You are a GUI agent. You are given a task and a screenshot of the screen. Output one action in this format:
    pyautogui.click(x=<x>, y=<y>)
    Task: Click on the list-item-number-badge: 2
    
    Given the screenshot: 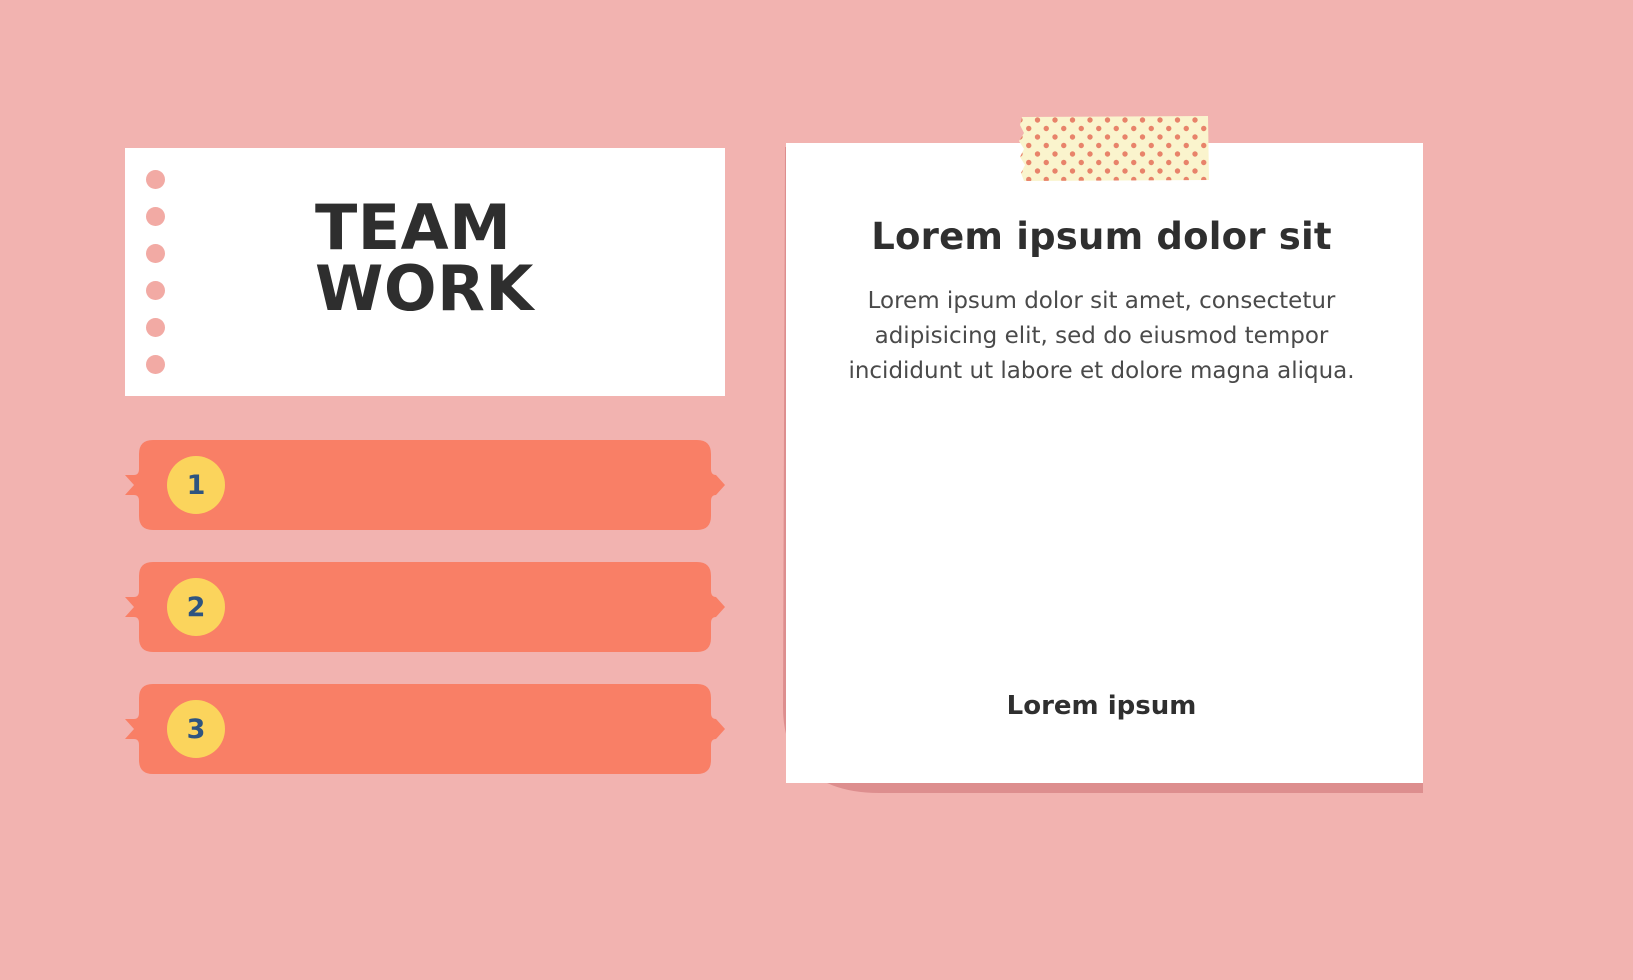 What is the action you would take?
    pyautogui.click(x=196, y=607)
    